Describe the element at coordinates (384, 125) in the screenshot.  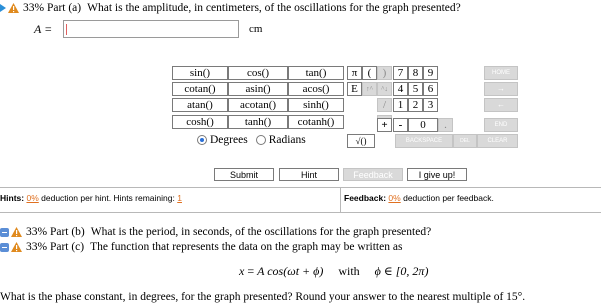
I see `key-plus: +` at that location.